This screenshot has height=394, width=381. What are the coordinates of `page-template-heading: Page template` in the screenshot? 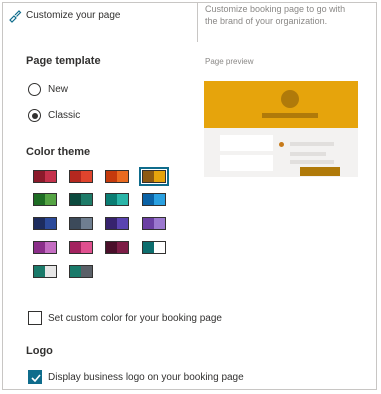 It's located at (63, 61).